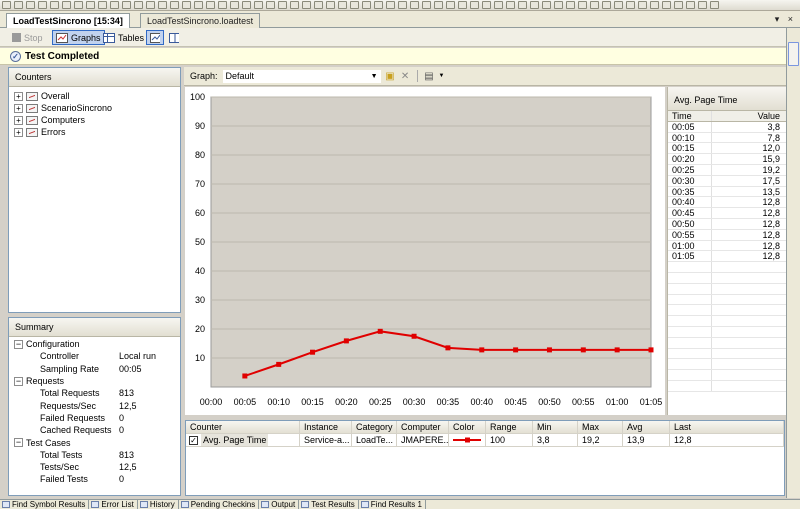  I want to click on value-row: 00:25 19,2, so click(727, 170).